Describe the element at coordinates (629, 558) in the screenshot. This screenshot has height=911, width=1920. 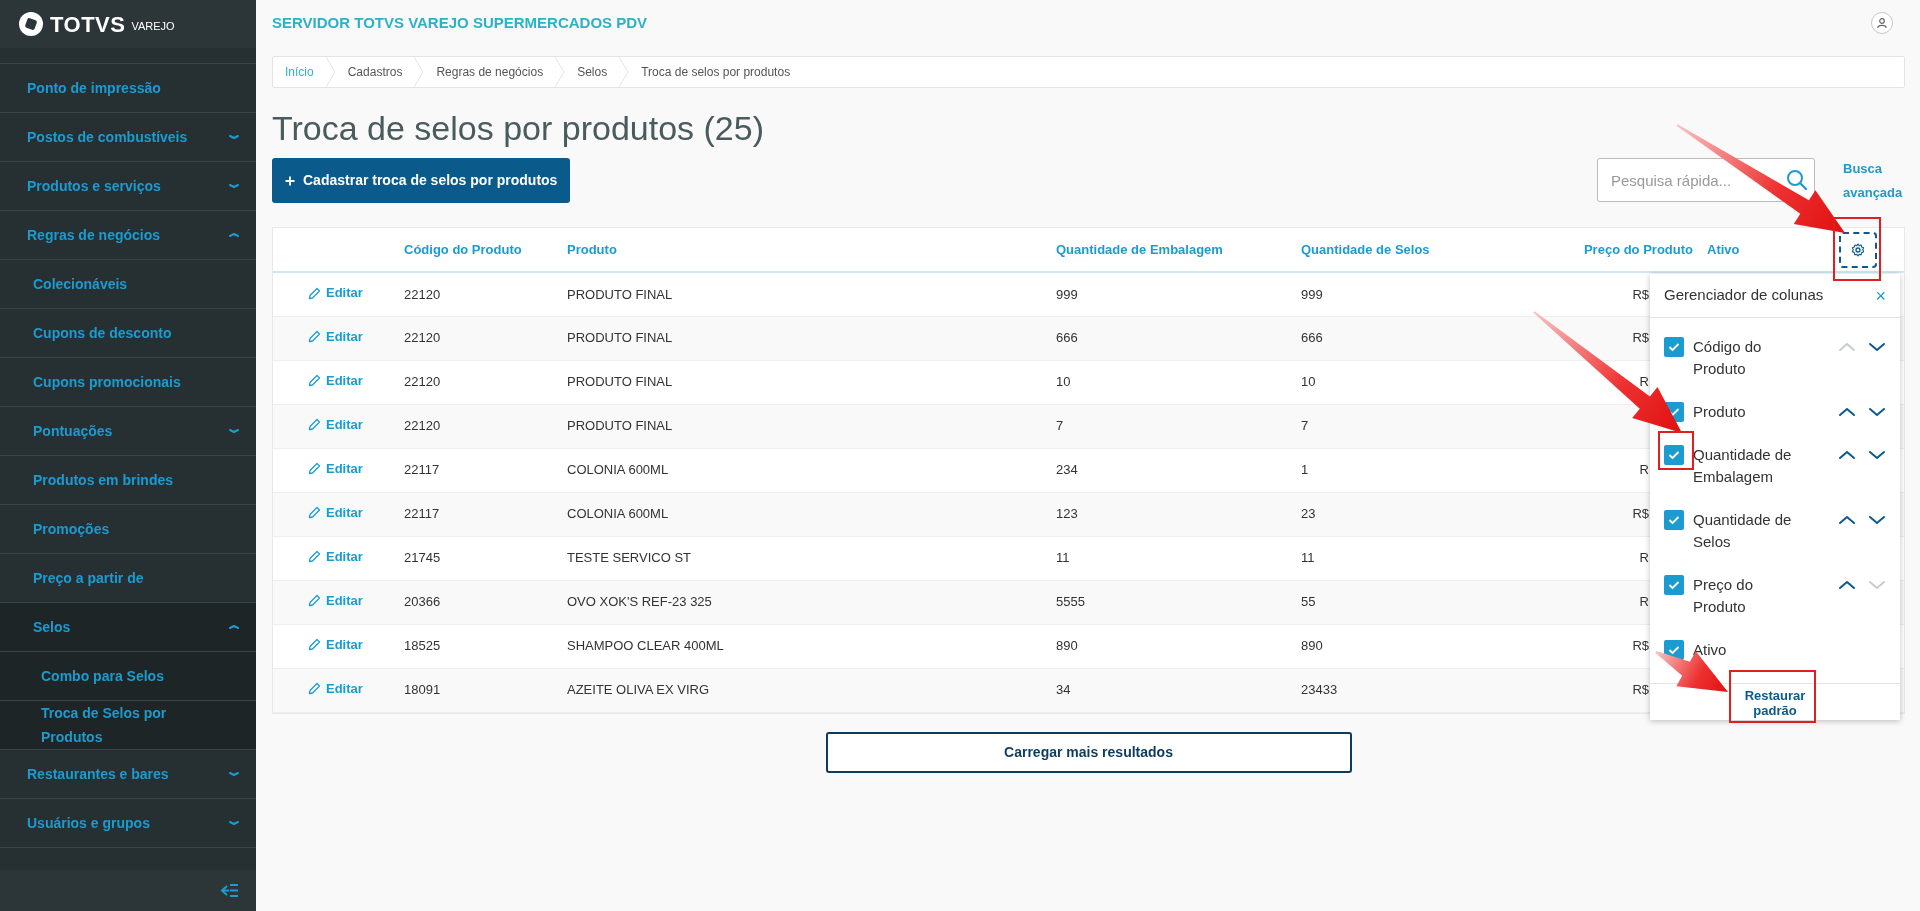
I see `table-cell: TESTE SERVICO ST` at that location.